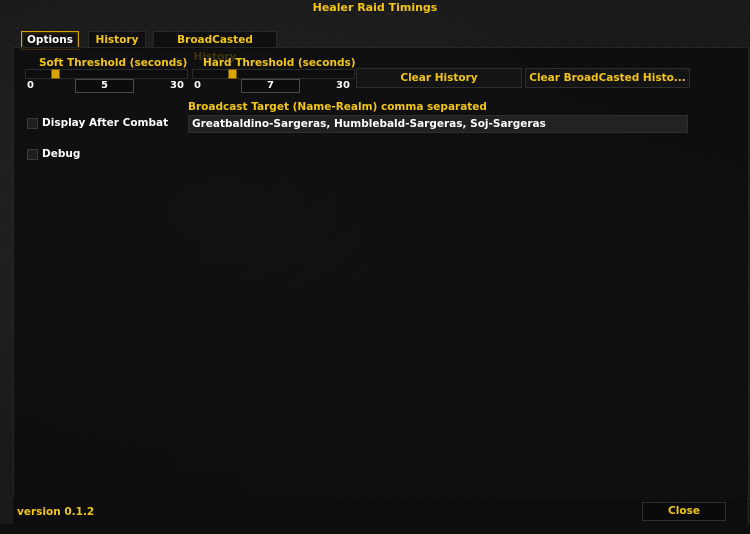 The height and width of the screenshot is (534, 750). What do you see at coordinates (106, 74) in the screenshot?
I see `soft-threshold-slider` at bounding box center [106, 74].